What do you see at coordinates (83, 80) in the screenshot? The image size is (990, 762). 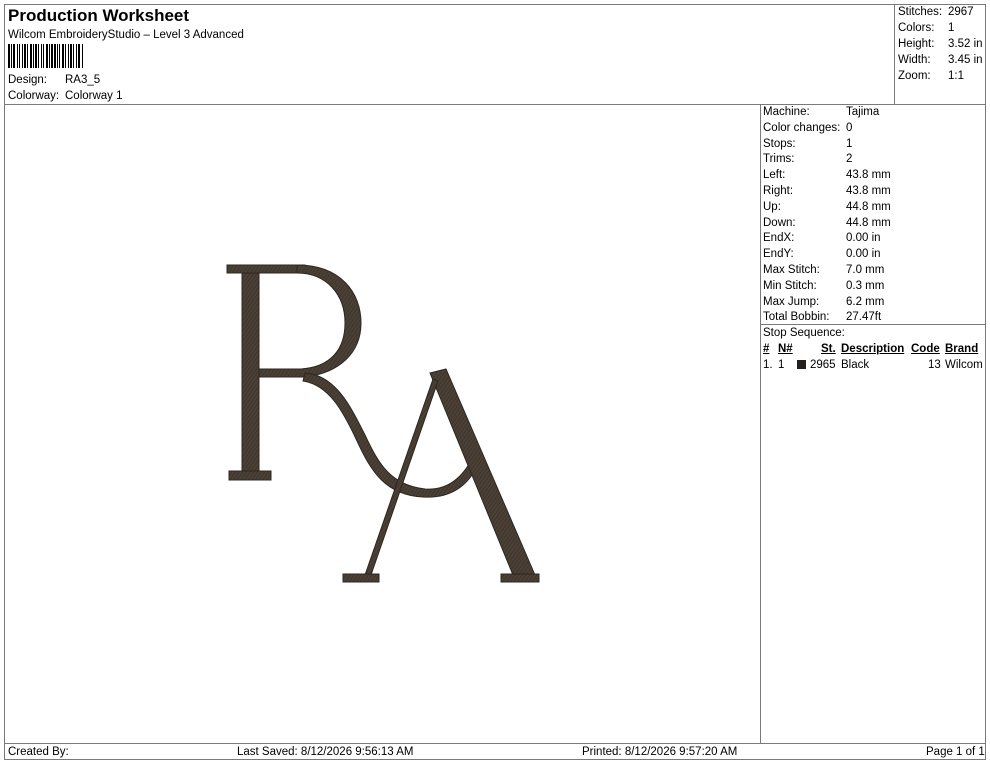 I see `design-value: RA3_5` at bounding box center [83, 80].